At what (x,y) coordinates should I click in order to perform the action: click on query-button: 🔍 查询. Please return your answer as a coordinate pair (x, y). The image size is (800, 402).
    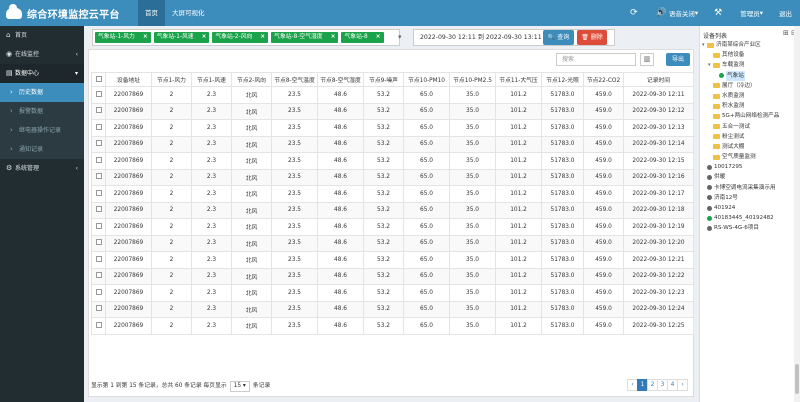
    Looking at the image, I should click on (558, 37).